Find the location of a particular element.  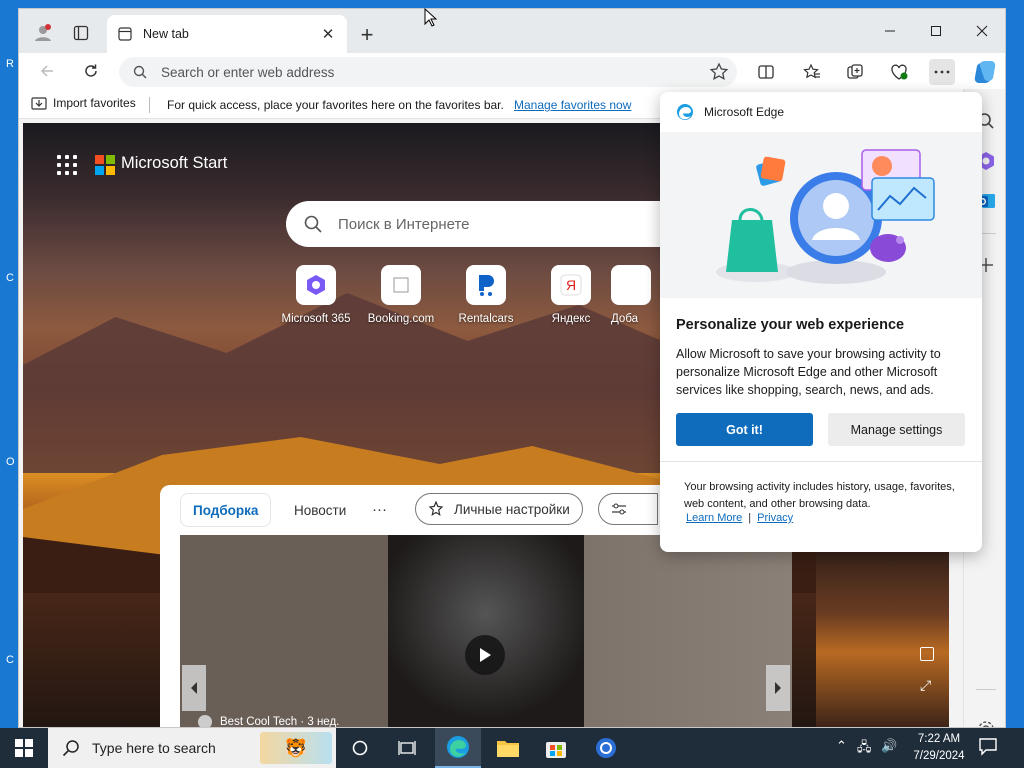

flyout-header: Microsoft Edge is located at coordinates (821, 112).